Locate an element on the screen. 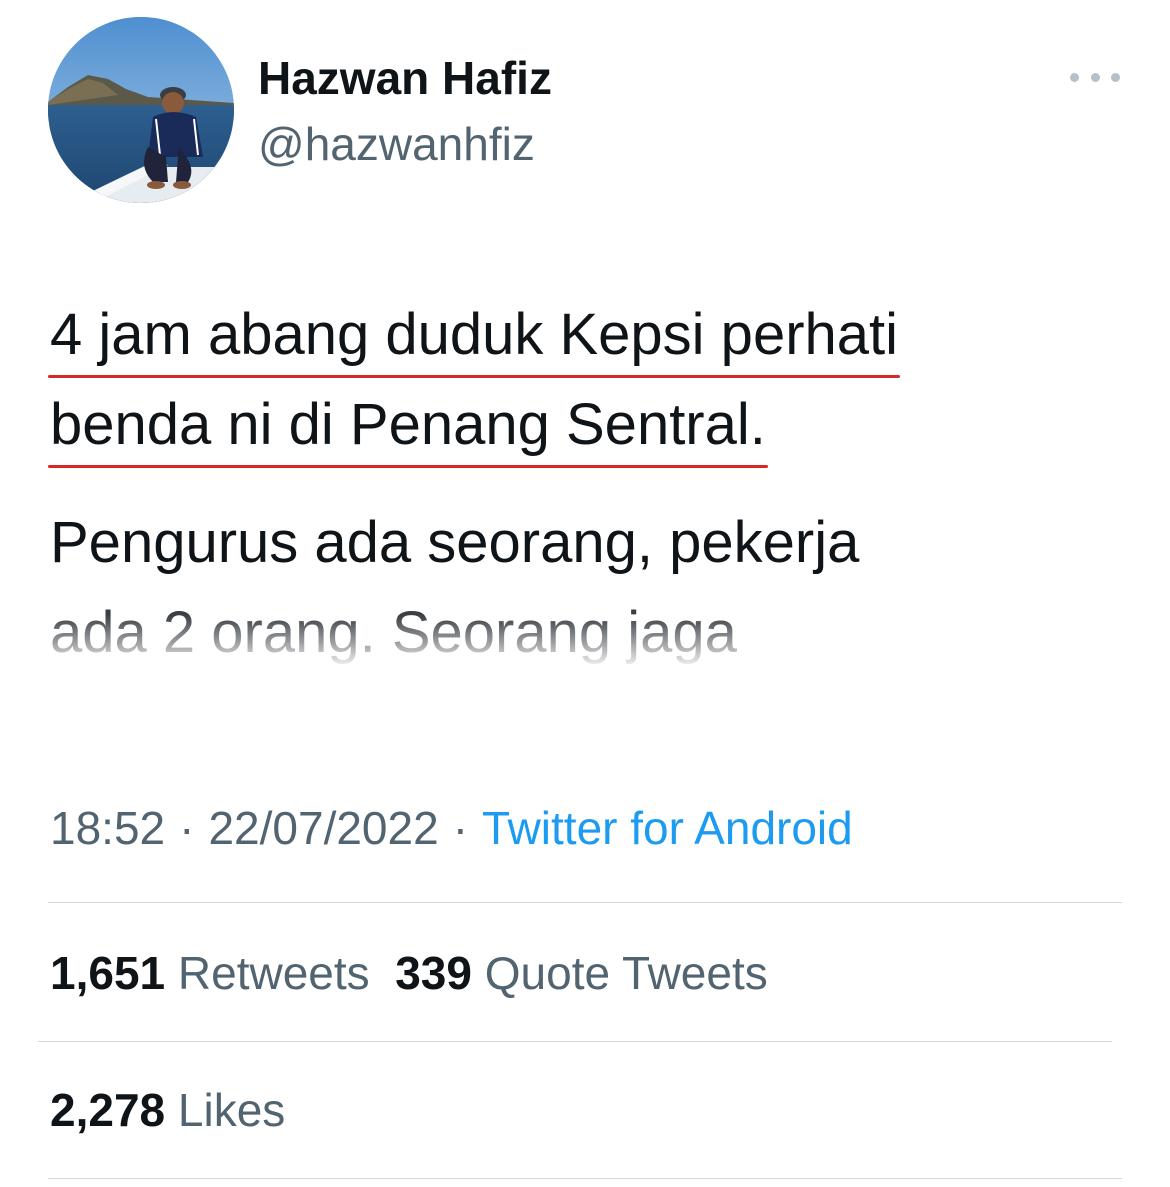 The image size is (1170, 1187). tweet-text-line: 4 jam abang duduk Kepsi perhati is located at coordinates (588, 335).